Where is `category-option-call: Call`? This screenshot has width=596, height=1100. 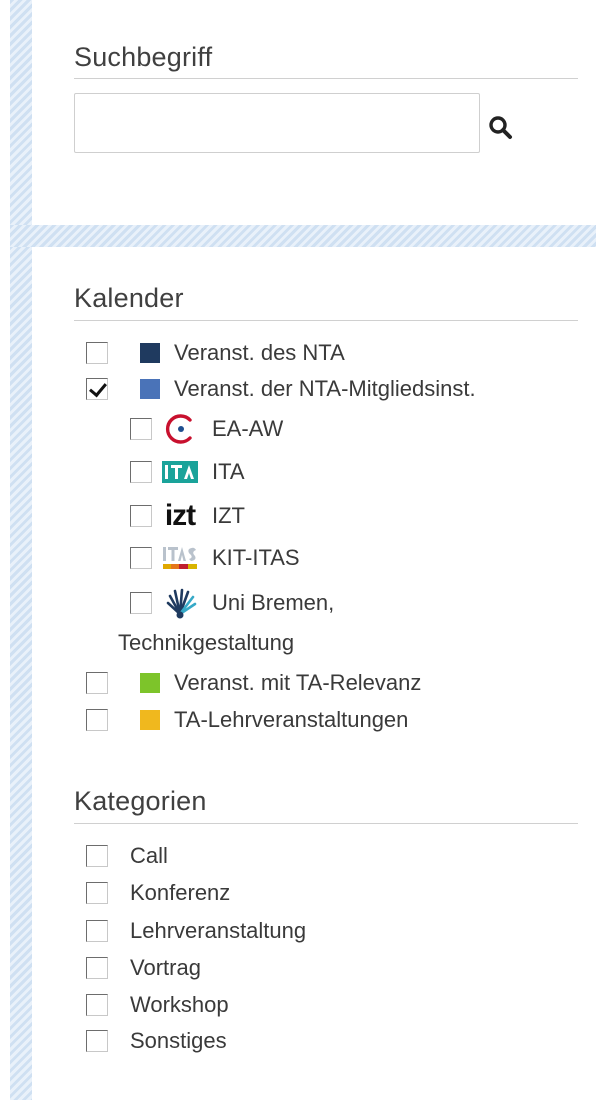
category-option-call: Call is located at coordinates (127, 856).